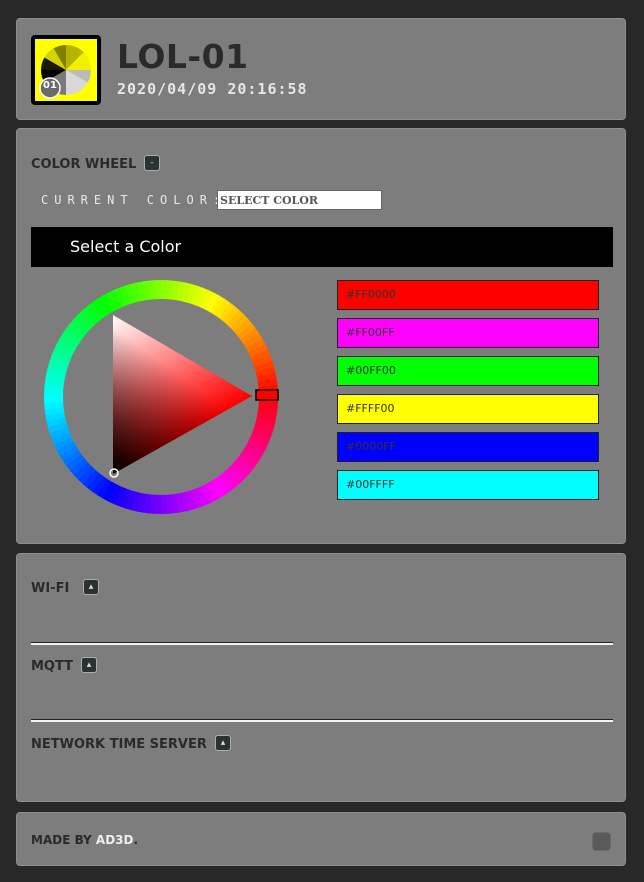 This screenshot has height=882, width=644. I want to click on brand-link: AD3D, so click(115, 840).